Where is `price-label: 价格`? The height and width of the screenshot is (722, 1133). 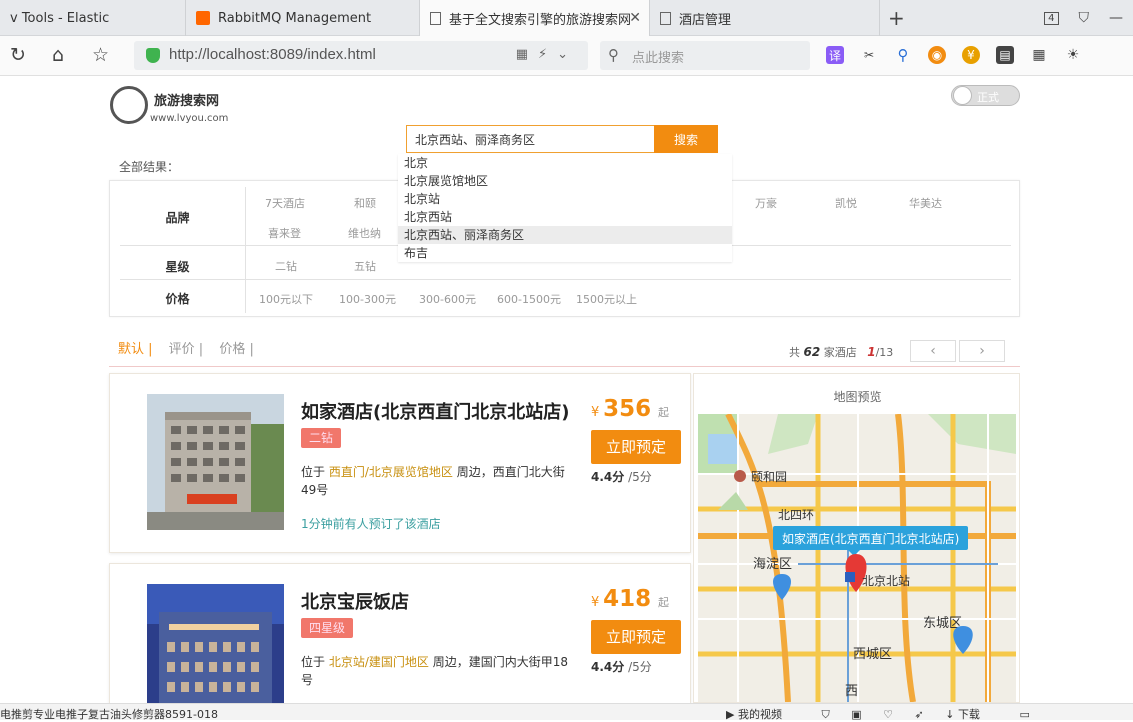 price-label: 价格 is located at coordinates (177, 299).